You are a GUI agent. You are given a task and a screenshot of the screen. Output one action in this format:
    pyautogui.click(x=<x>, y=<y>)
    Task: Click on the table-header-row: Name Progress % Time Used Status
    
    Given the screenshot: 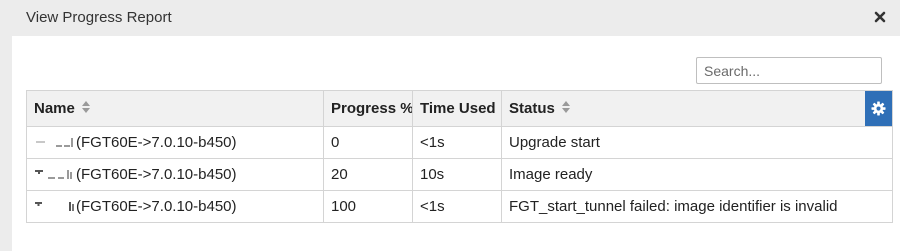 What is the action you would take?
    pyautogui.click(x=459, y=108)
    